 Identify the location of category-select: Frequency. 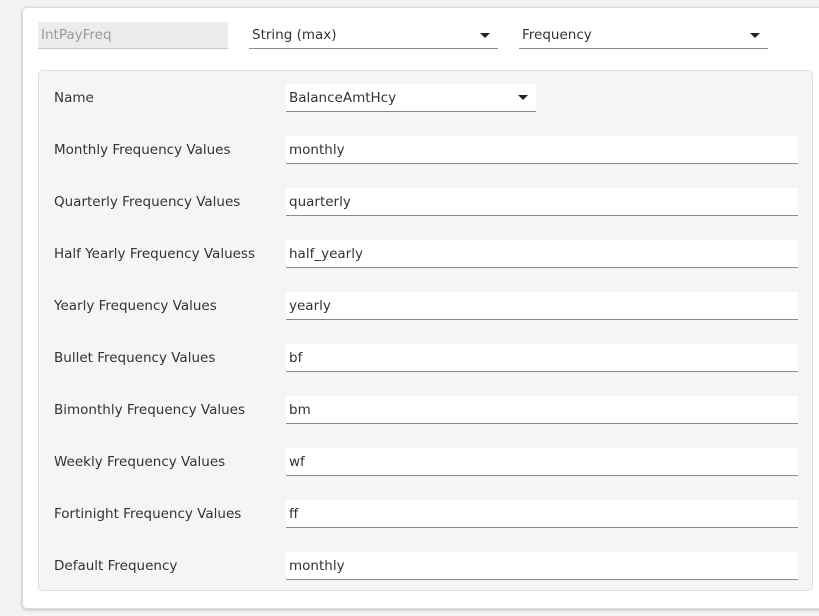
(643, 35).